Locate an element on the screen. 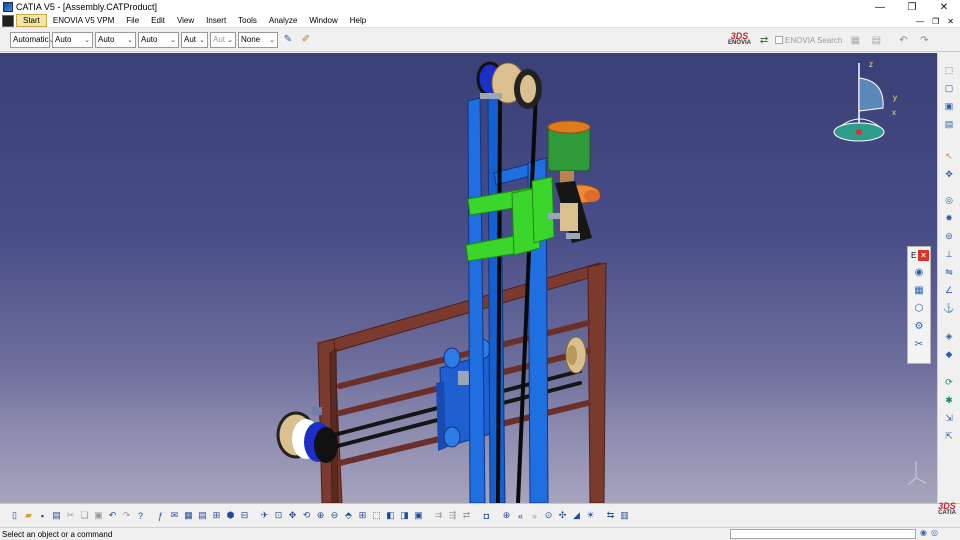 The width and height of the screenshot is (960, 540). close-button: ✕ is located at coordinates (944, 7).